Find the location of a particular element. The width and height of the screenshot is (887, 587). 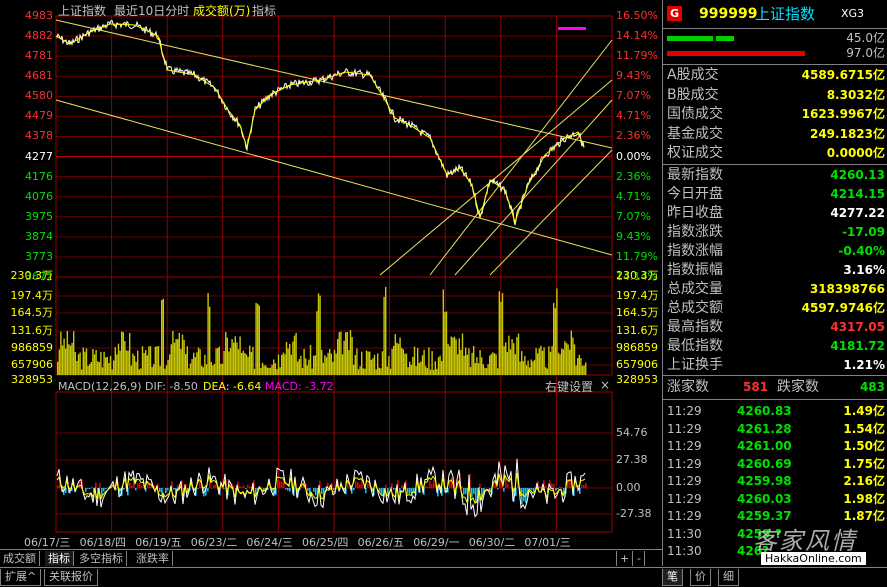

volume-tick-right: 657906 is located at coordinates (637, 365).